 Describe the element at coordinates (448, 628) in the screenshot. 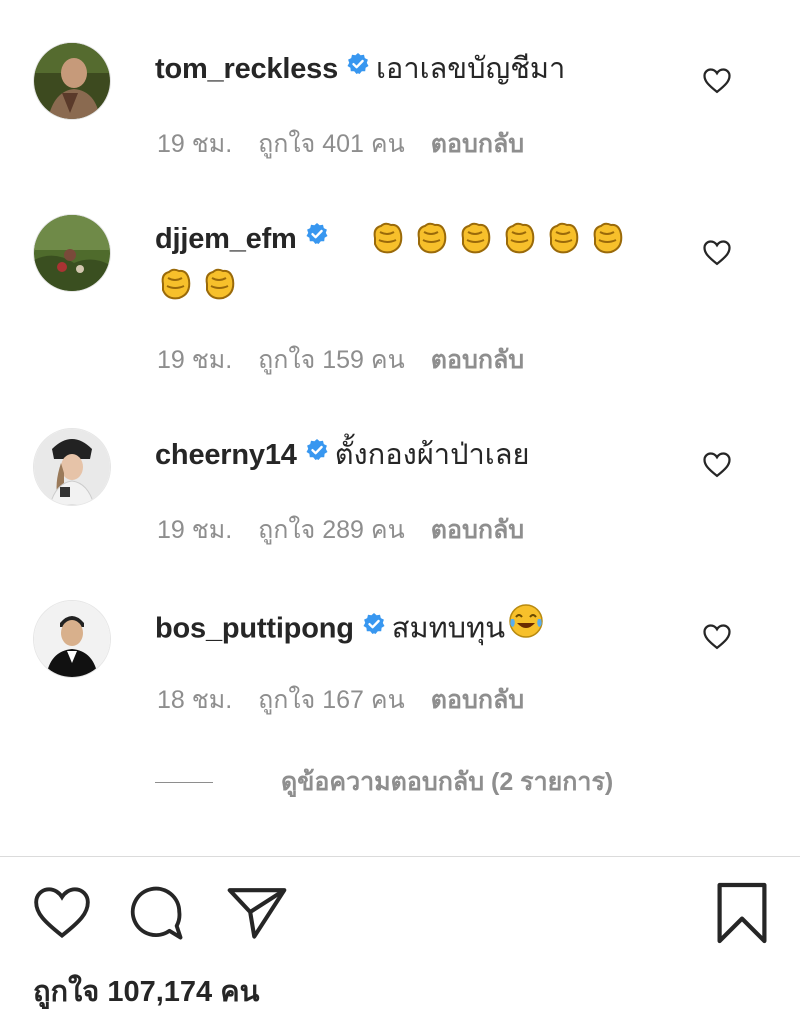

I see `comment-text: สมทบทุน` at that location.